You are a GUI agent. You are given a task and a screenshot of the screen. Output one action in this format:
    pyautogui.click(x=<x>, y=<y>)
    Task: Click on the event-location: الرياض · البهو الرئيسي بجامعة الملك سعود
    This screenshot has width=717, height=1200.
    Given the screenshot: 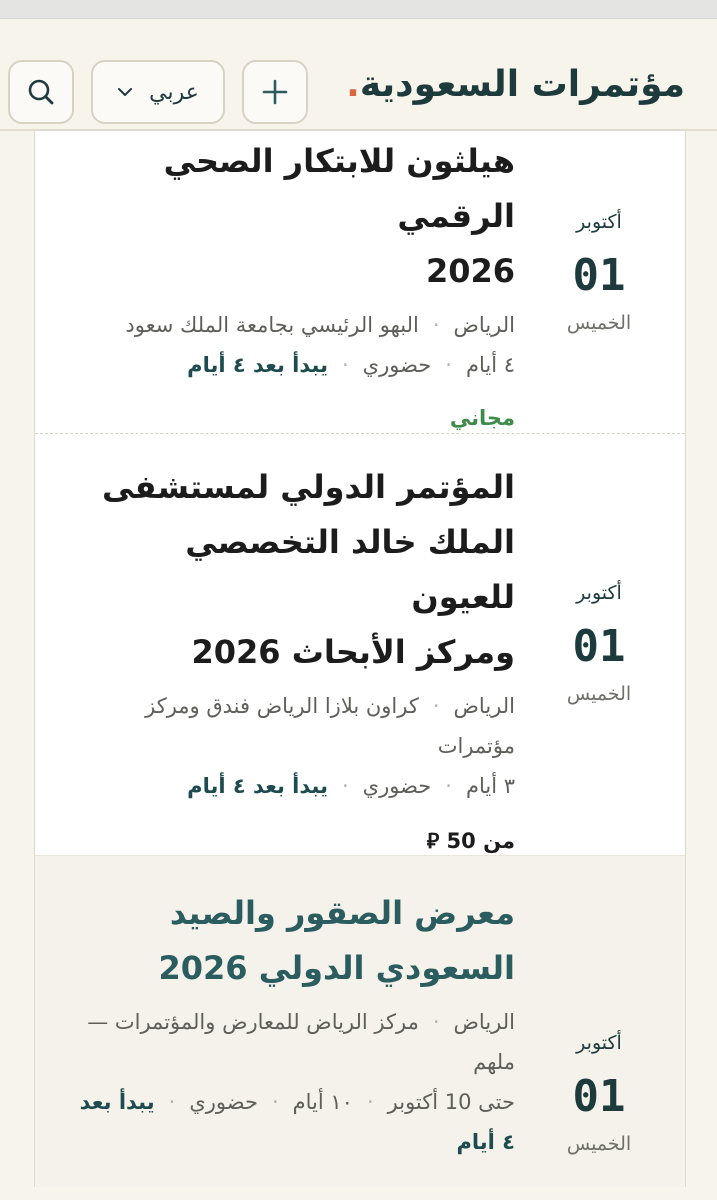 What is the action you would take?
    pyautogui.click(x=295, y=325)
    